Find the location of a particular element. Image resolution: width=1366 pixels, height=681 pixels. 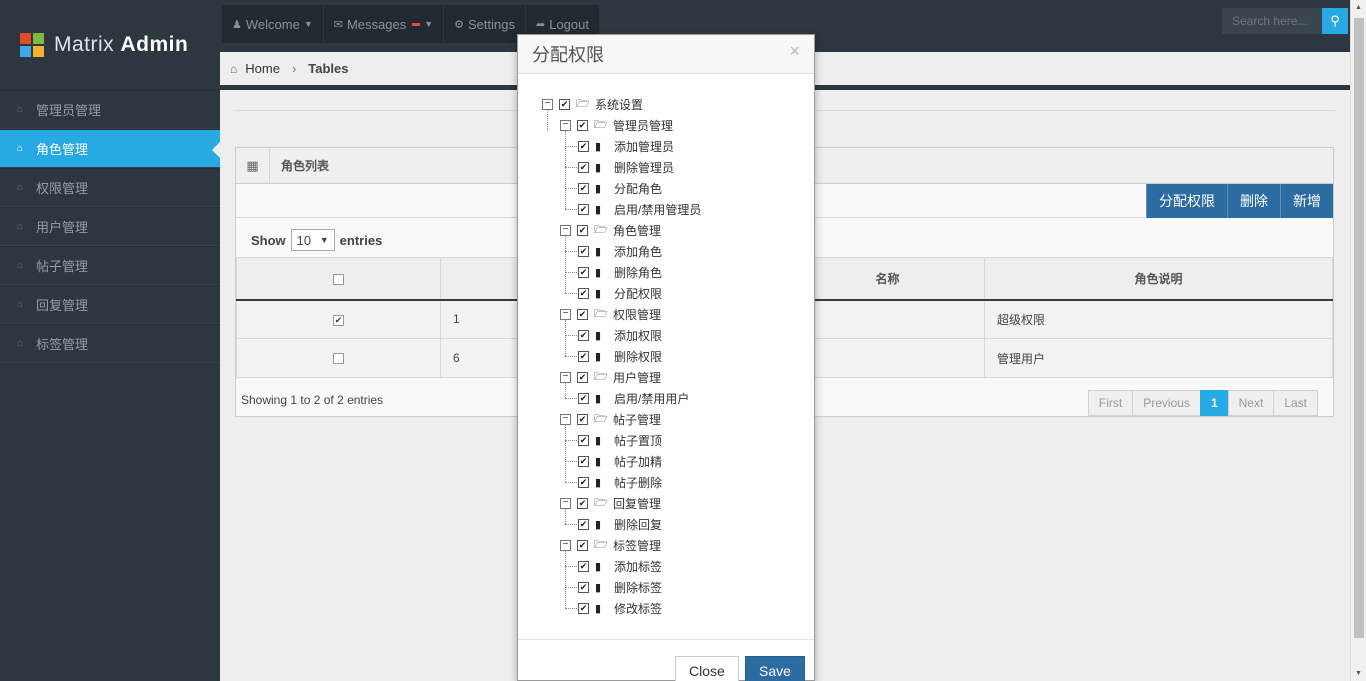

permission-label: 添加角色 is located at coordinates (638, 251).